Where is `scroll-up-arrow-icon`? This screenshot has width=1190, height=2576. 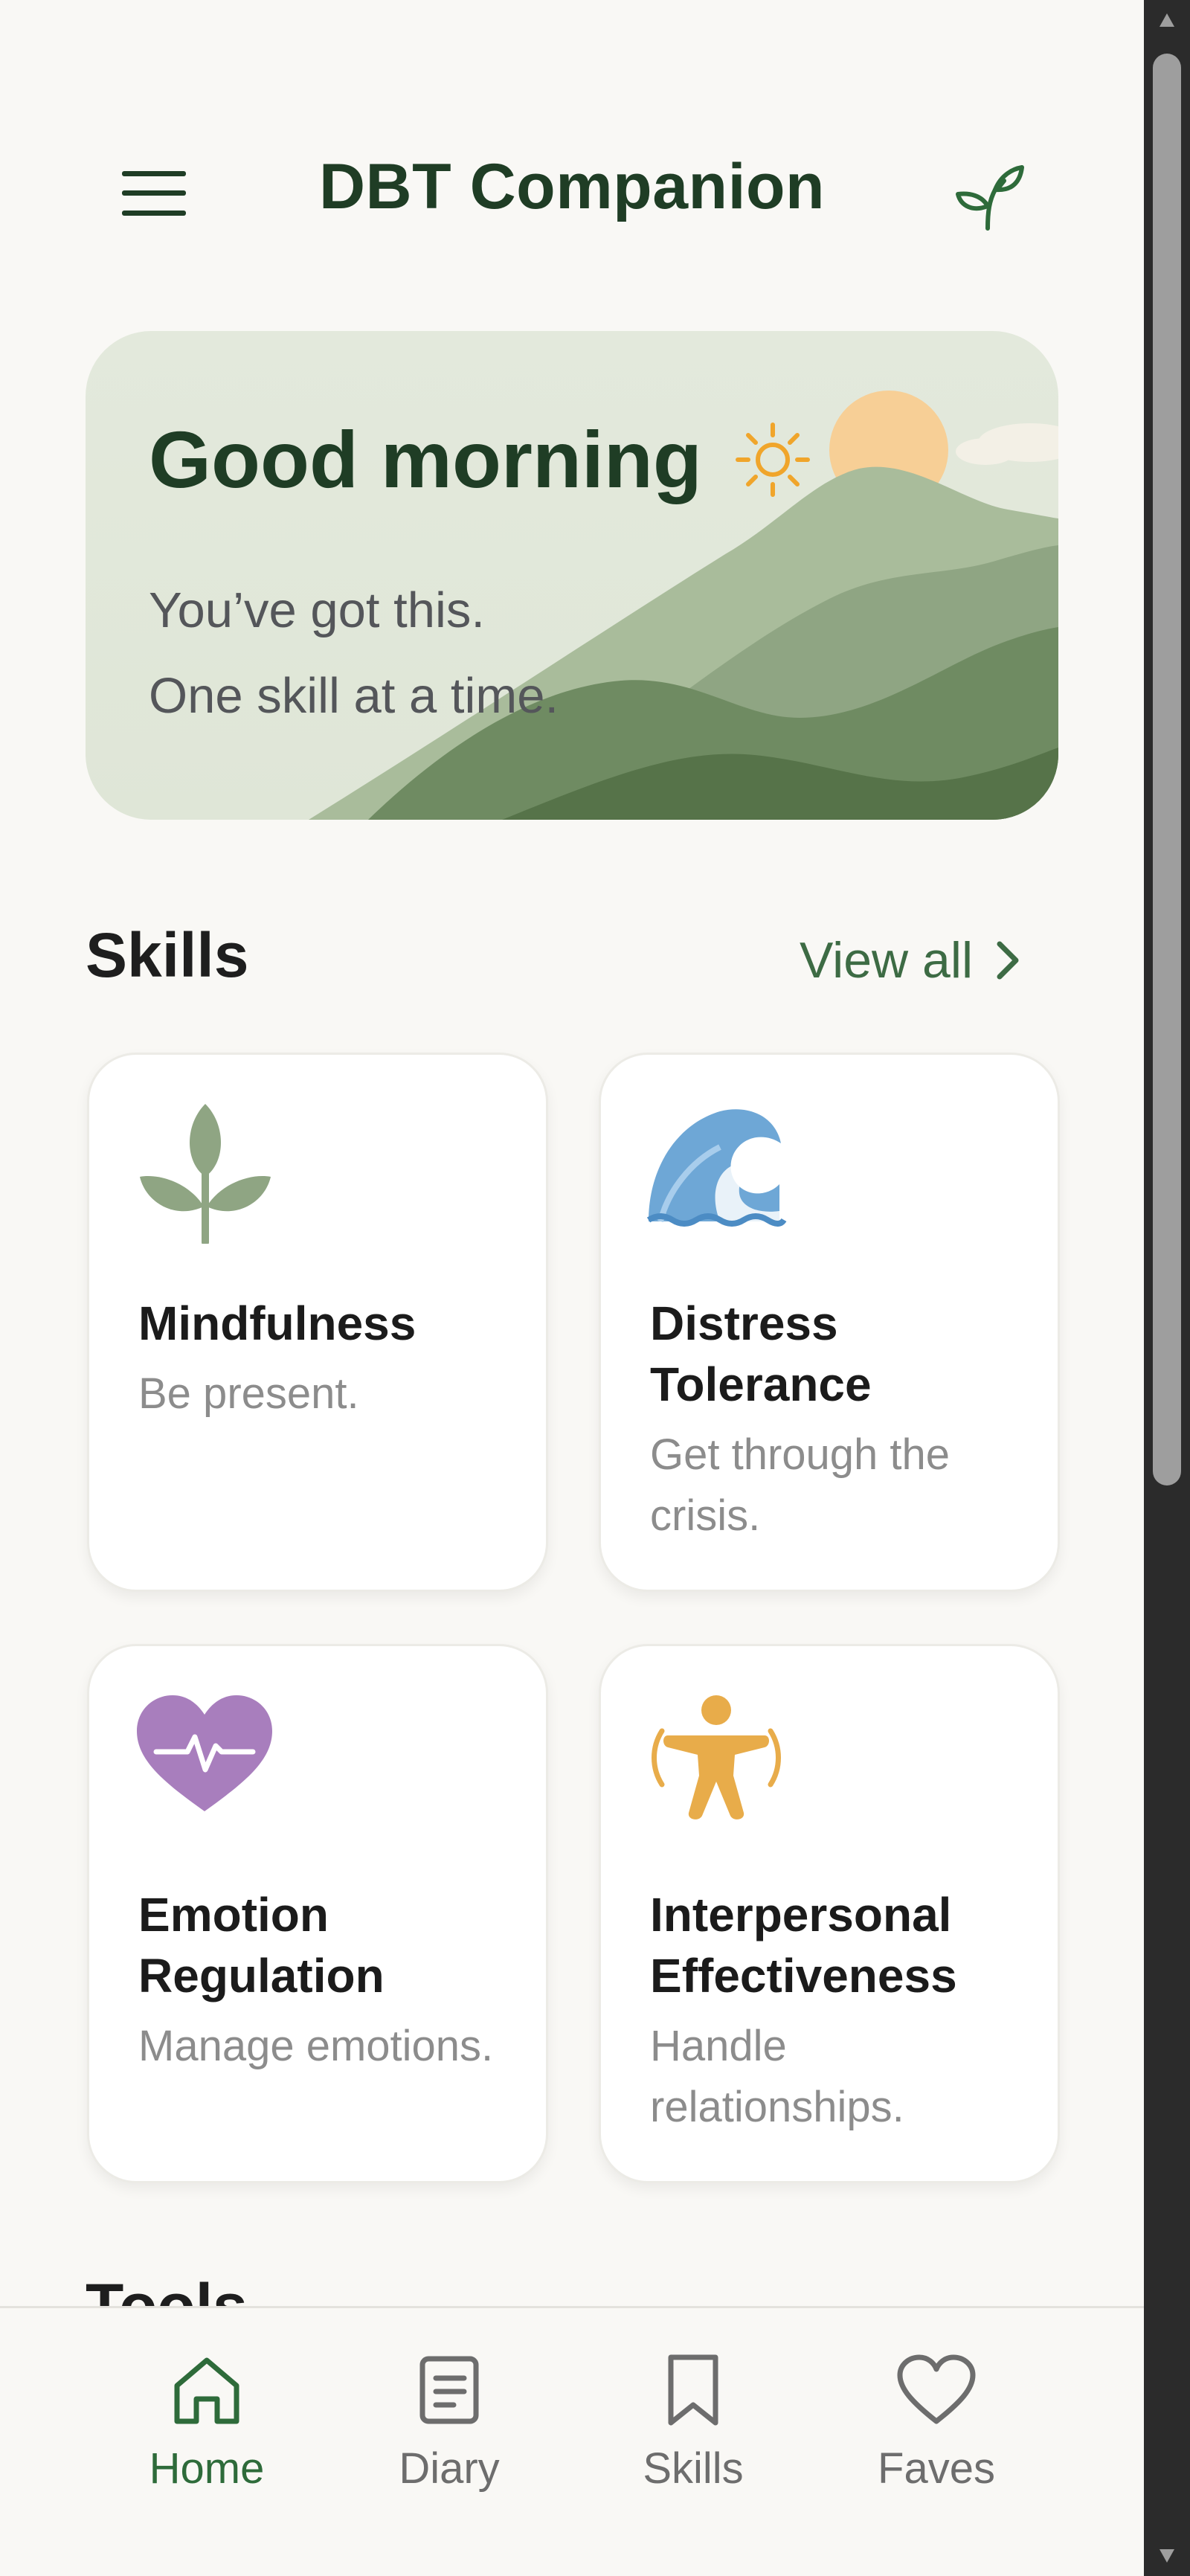 scroll-up-arrow-icon is located at coordinates (1167, 20).